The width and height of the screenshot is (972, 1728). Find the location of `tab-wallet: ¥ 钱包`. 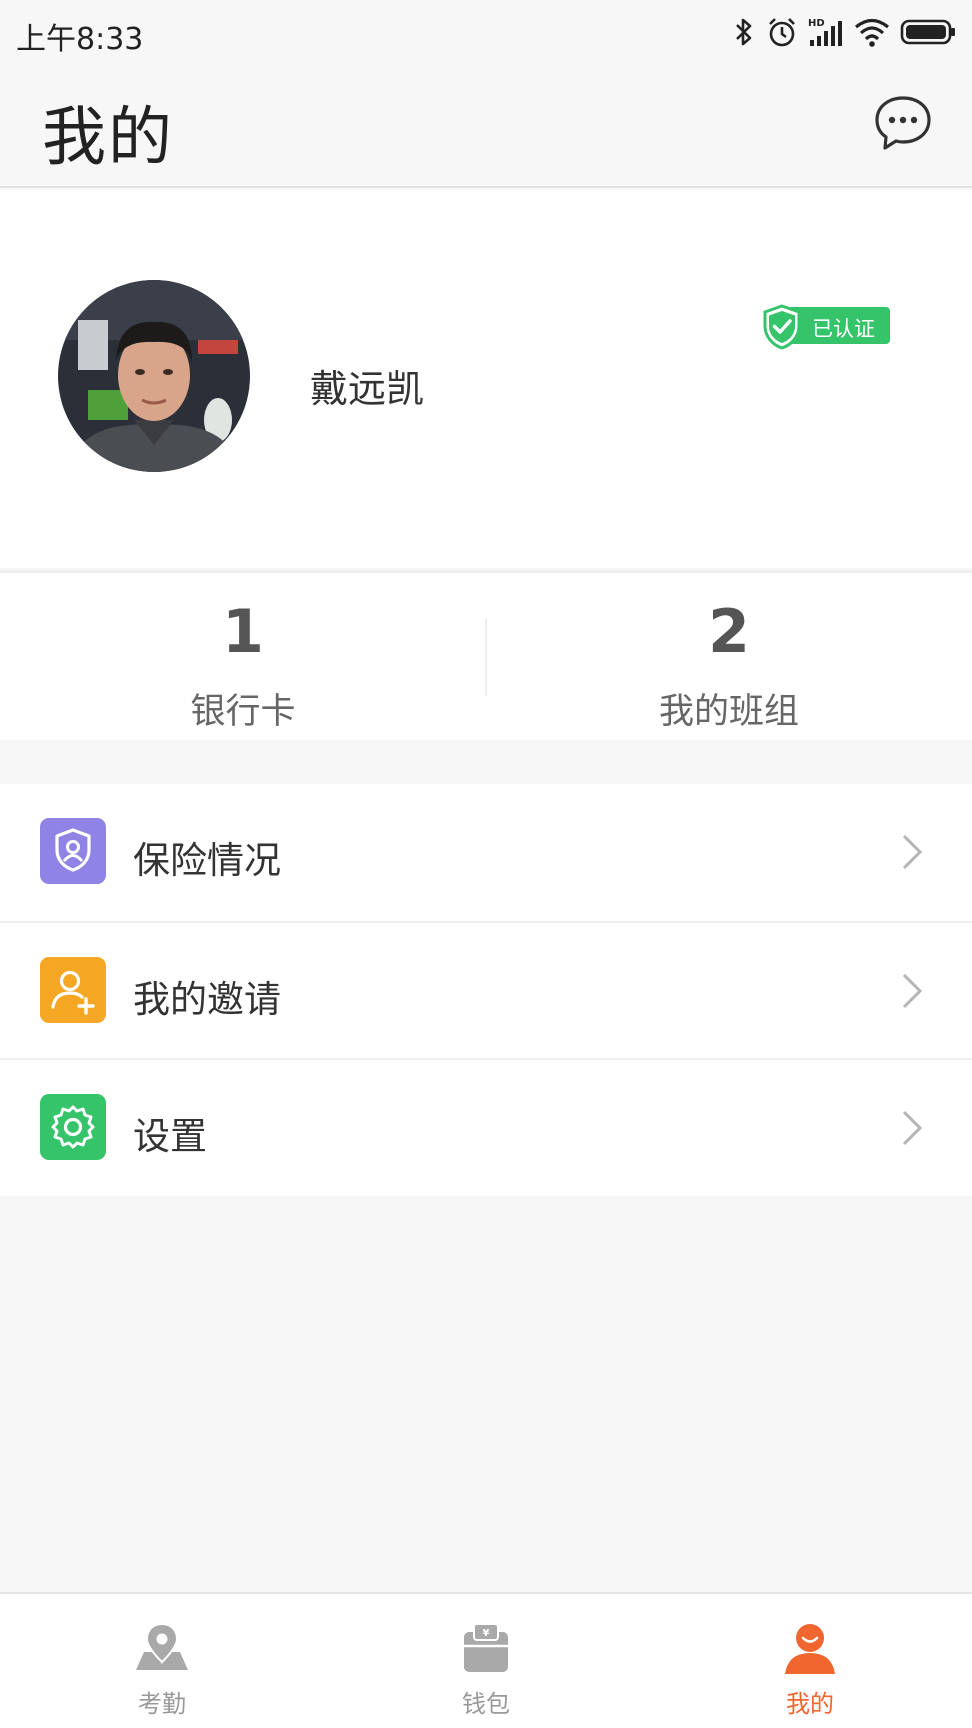

tab-wallet: ¥ 钱包 is located at coordinates (486, 1661).